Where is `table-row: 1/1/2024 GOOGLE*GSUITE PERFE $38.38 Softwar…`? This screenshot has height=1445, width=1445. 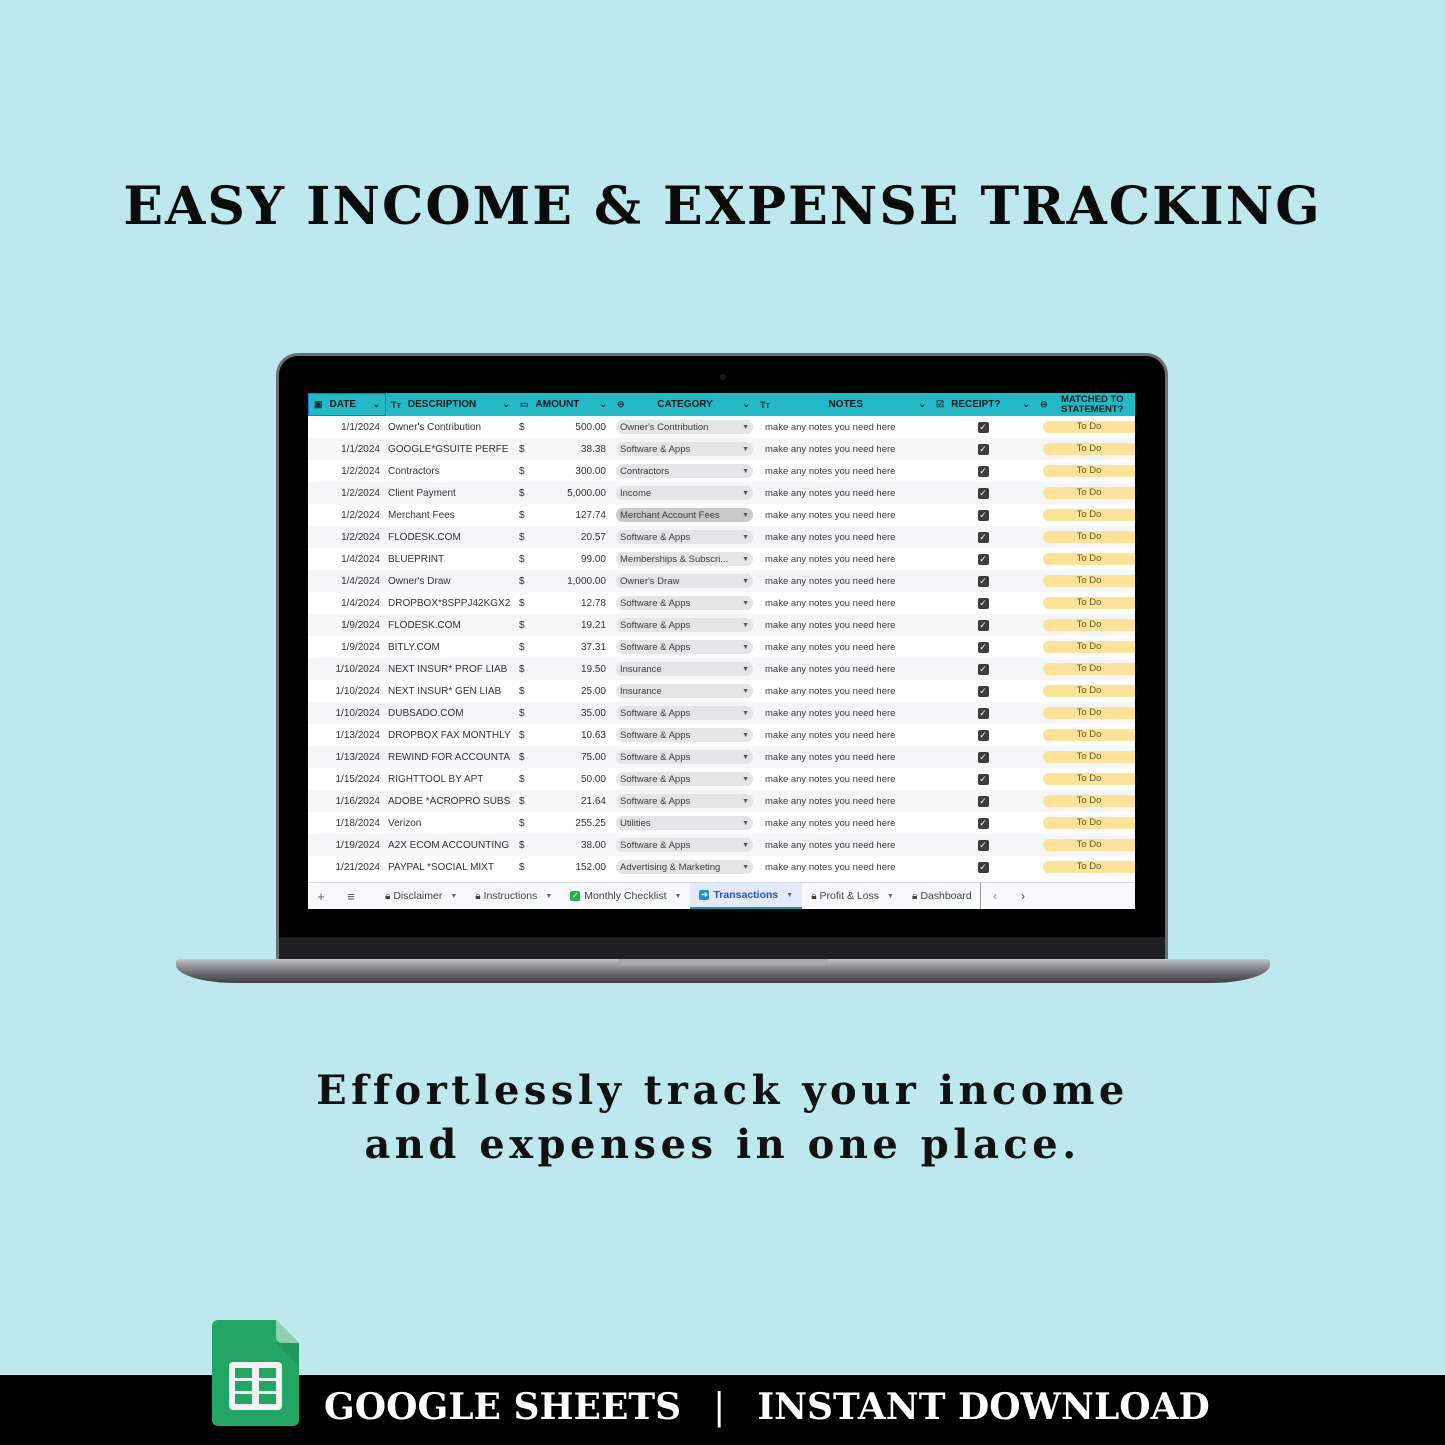 table-row: 1/1/2024 GOOGLE*GSUITE PERFE $38.38 Softwar… is located at coordinates (721, 449).